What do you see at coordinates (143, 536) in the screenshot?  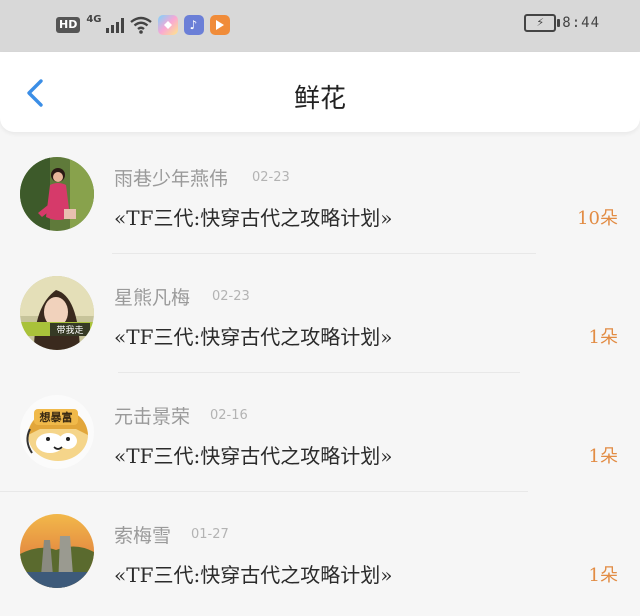 I see `sender-name: 索梅雪` at bounding box center [143, 536].